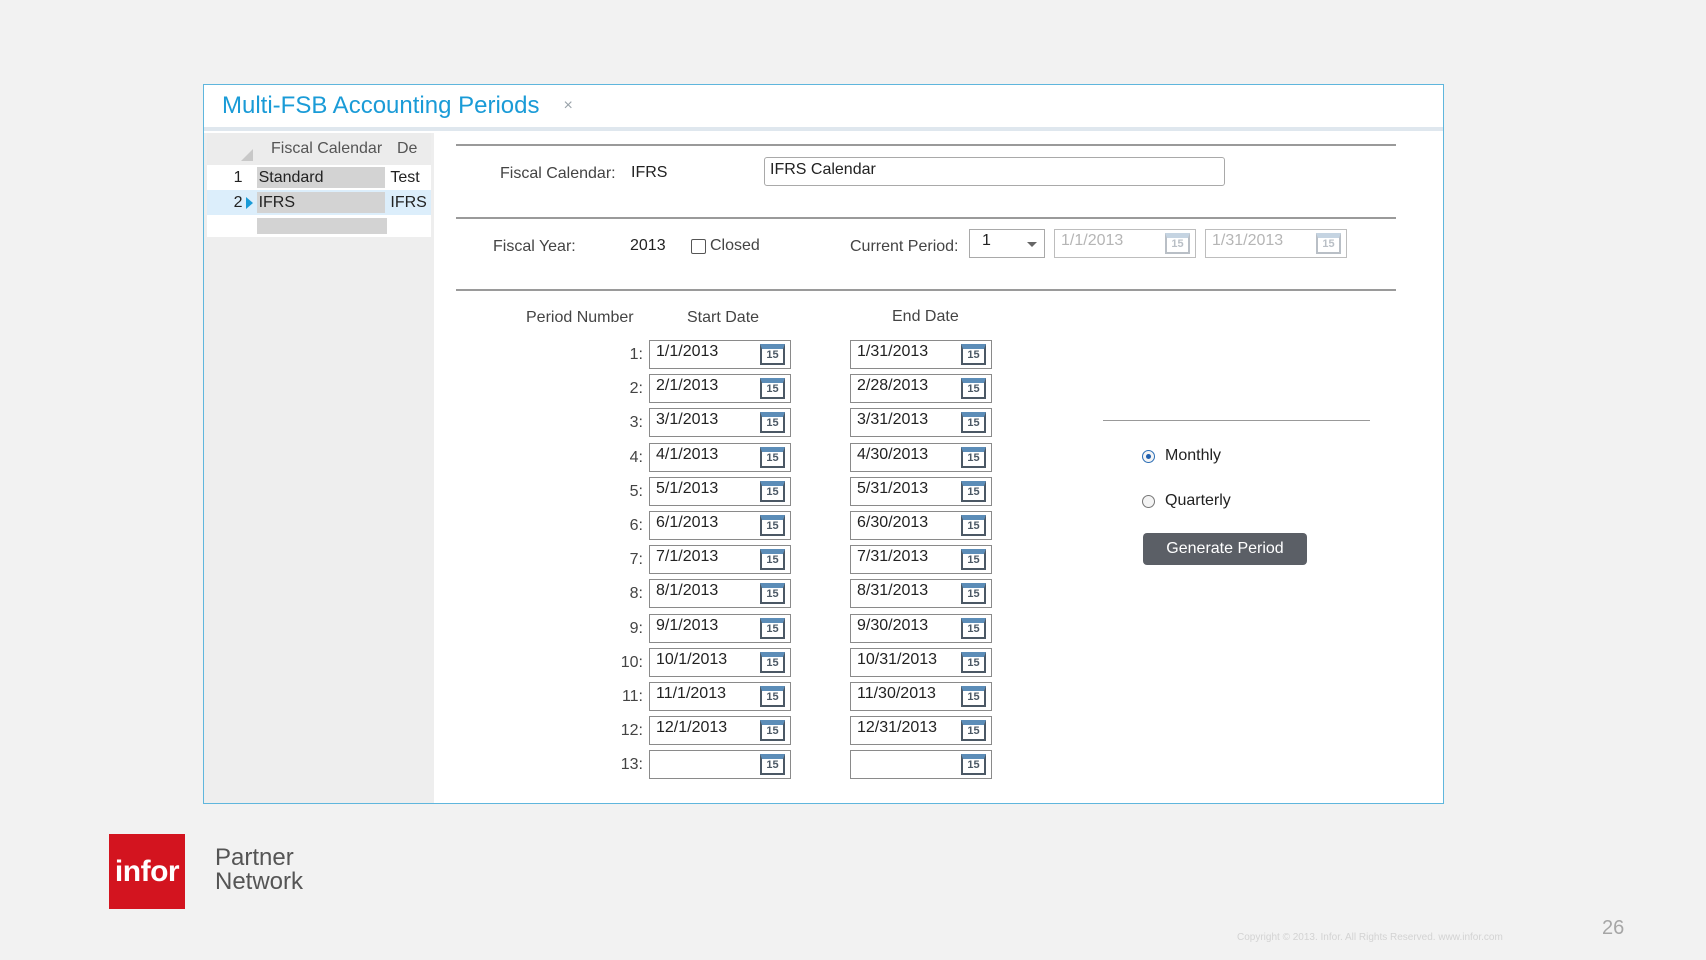 Image resolution: width=1706 pixels, height=960 pixels. I want to click on start-date-field: 12/1/2013 15, so click(720, 730).